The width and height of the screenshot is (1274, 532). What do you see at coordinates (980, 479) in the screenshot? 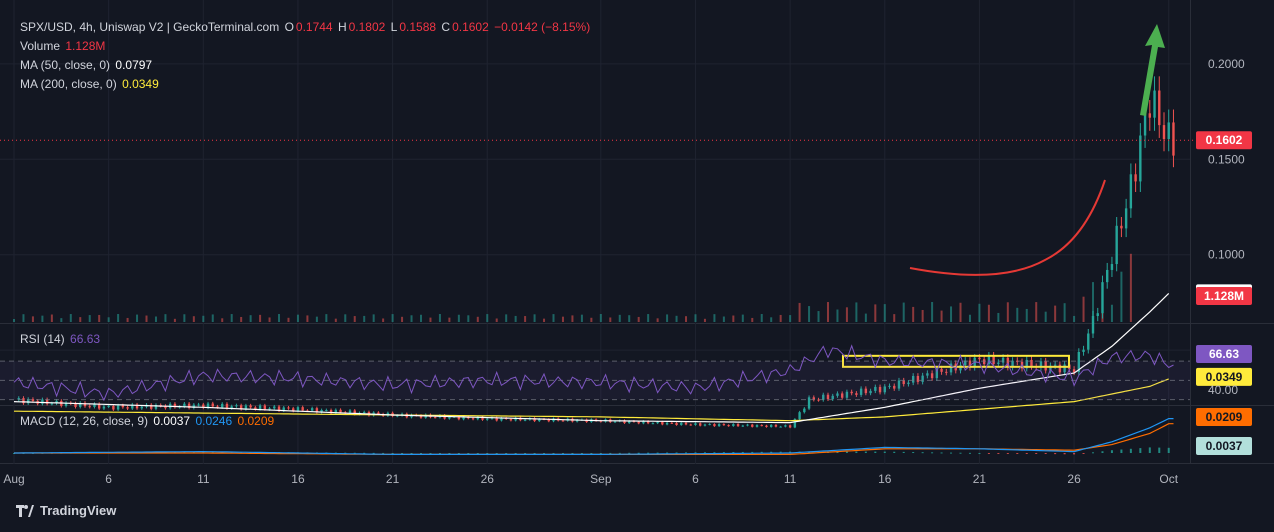
I see `x-tick-label: 21` at bounding box center [980, 479].